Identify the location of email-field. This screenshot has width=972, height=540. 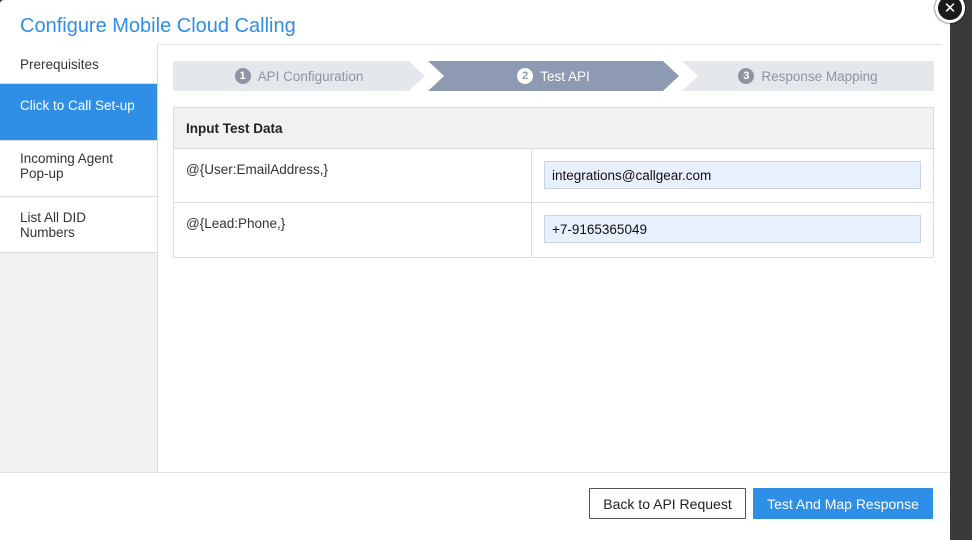
(732, 175).